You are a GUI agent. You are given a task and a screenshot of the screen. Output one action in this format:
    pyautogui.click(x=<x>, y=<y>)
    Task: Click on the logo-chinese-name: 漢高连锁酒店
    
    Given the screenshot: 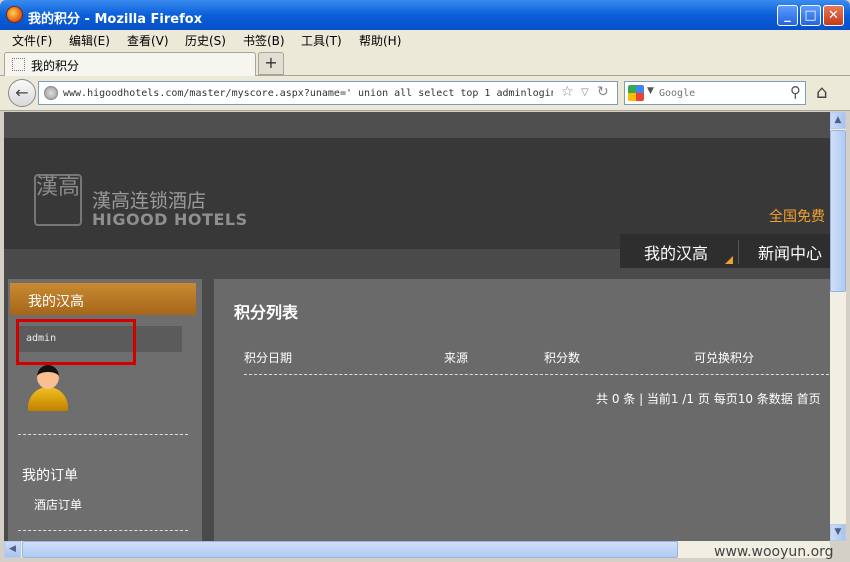 What is the action you would take?
    pyautogui.click(x=149, y=199)
    